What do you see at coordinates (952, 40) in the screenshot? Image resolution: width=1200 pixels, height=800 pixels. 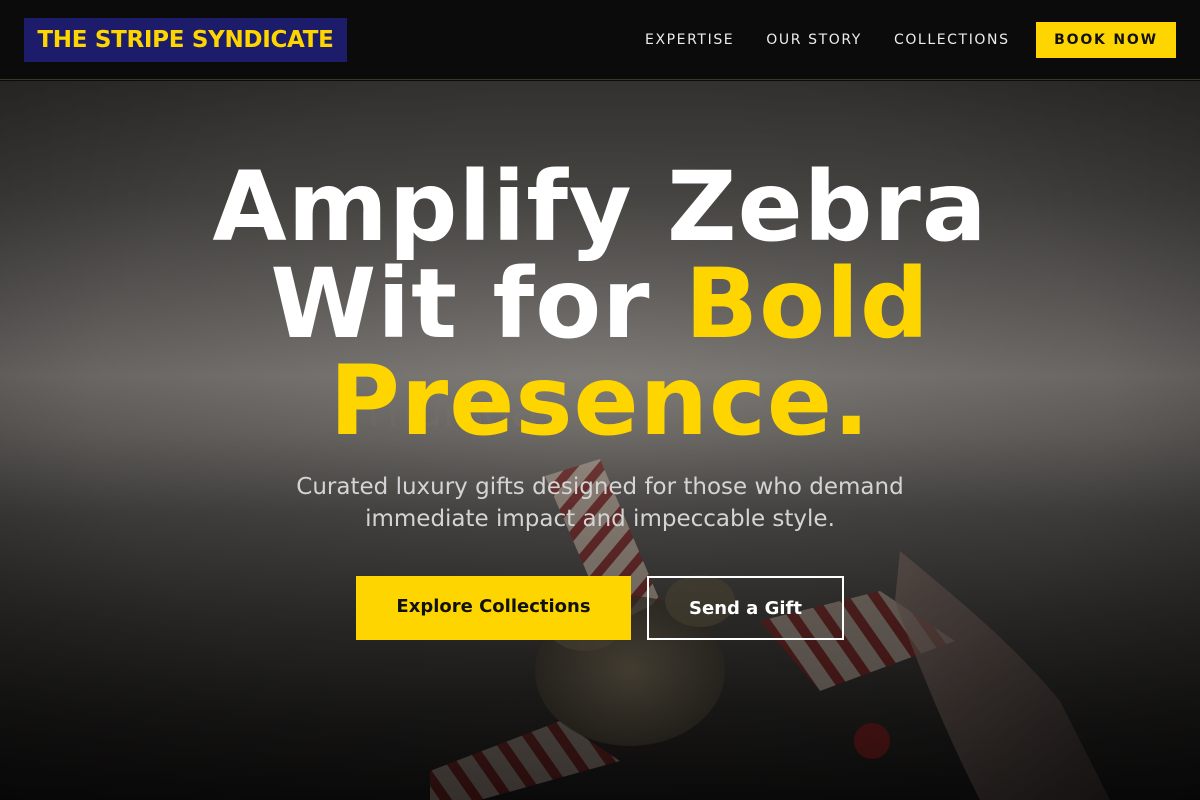 I see `nav-link-collections: COLLECTIONS` at bounding box center [952, 40].